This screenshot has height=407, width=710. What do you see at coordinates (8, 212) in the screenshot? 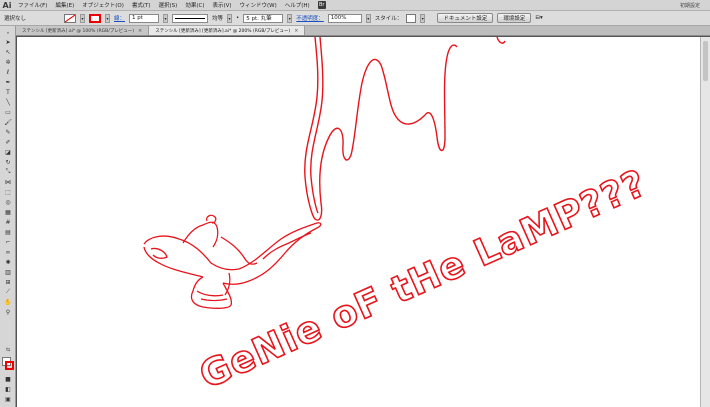
I see `perspective-grid-tool-icon: ▦` at bounding box center [8, 212].